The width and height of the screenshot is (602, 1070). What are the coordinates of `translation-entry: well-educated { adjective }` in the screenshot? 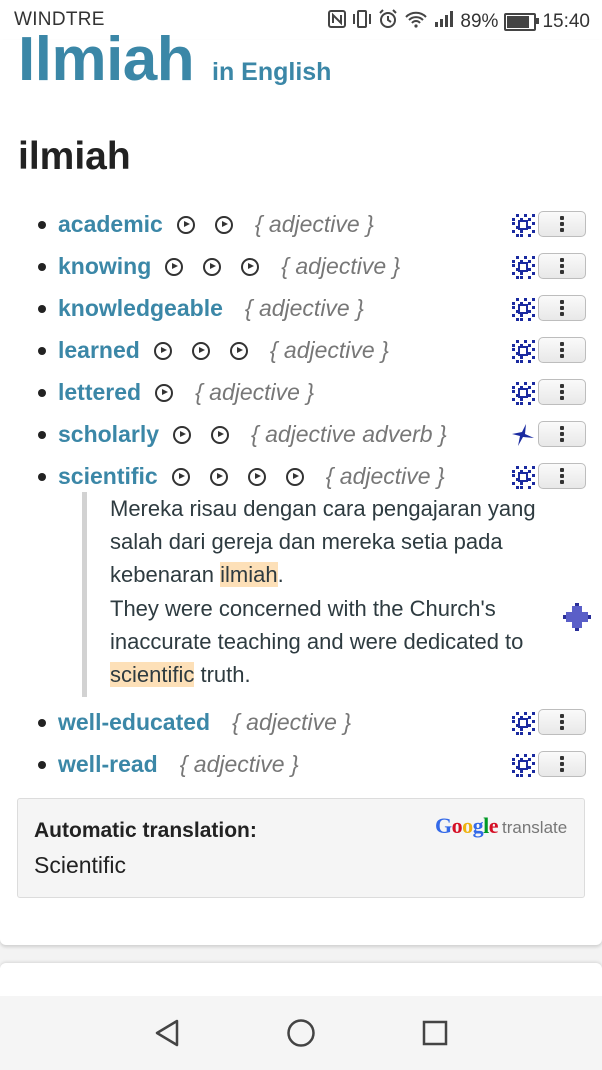 It's located at (204, 722).